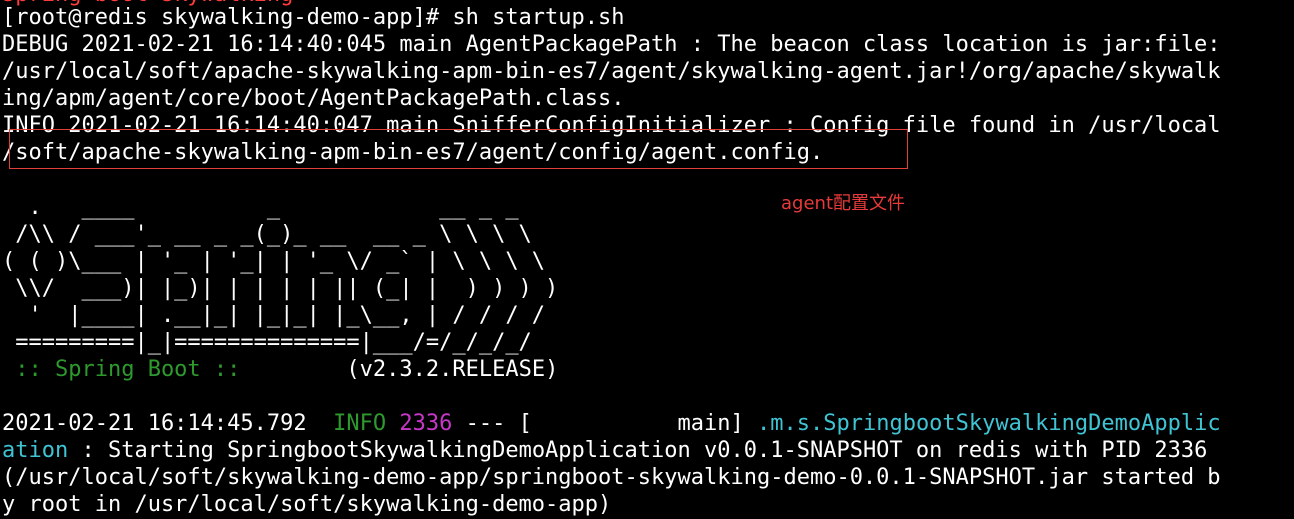  What do you see at coordinates (843, 203) in the screenshot?
I see `agent-config-annotation: agent配置文件` at bounding box center [843, 203].